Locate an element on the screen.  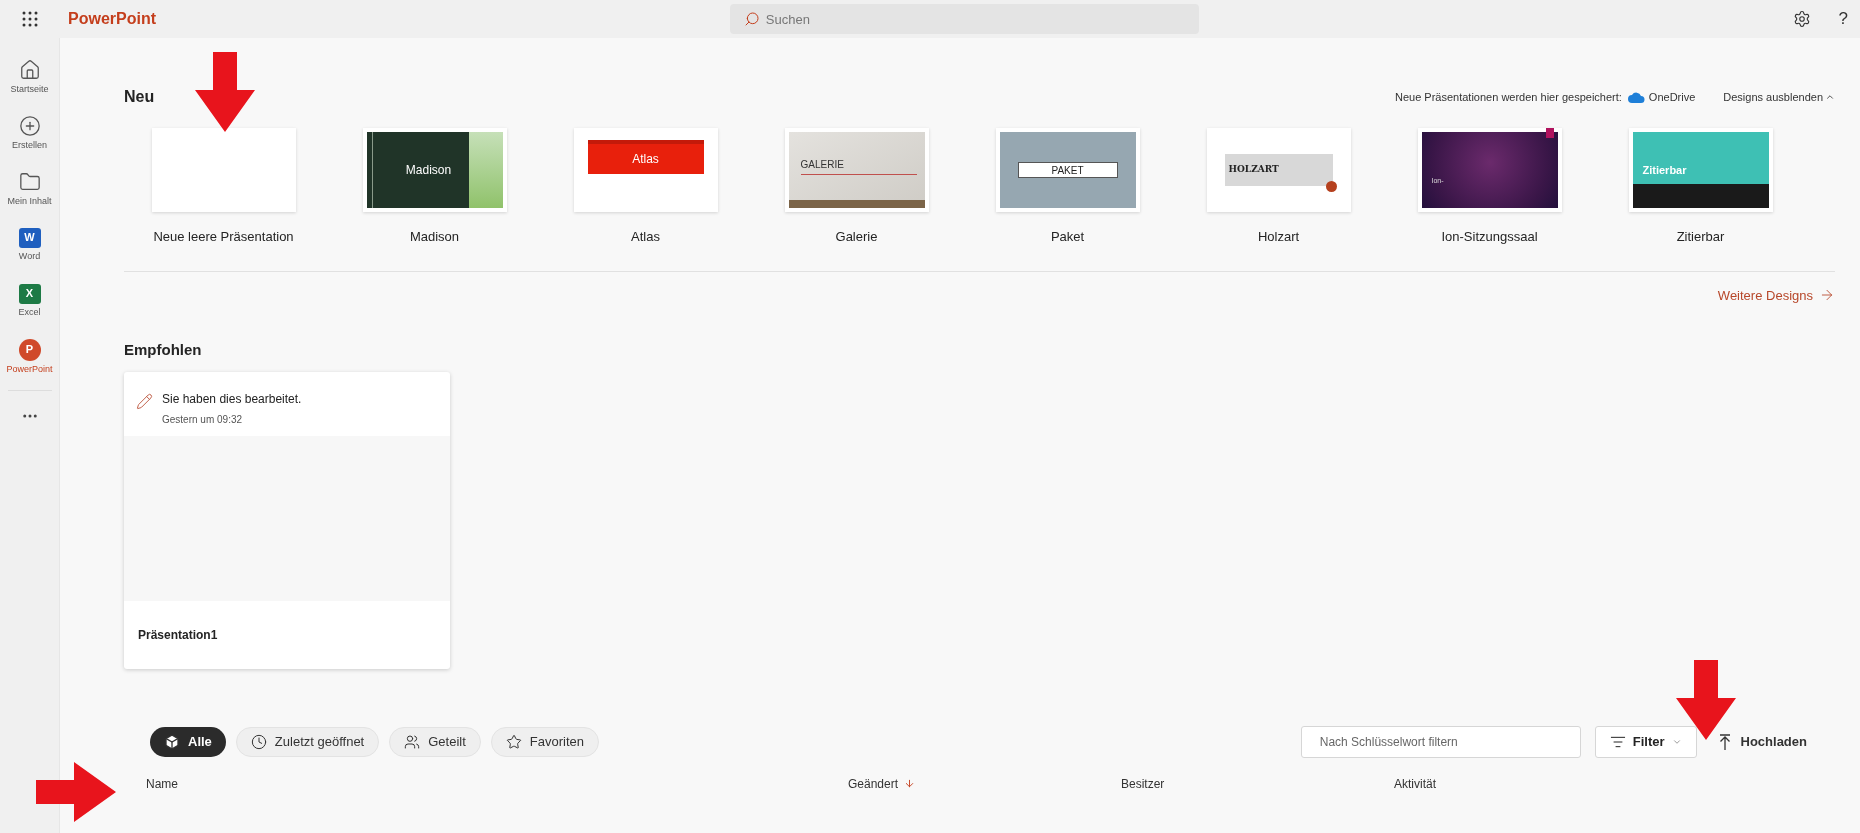
upload-button: Hochladen is located at coordinates (1762, 741).